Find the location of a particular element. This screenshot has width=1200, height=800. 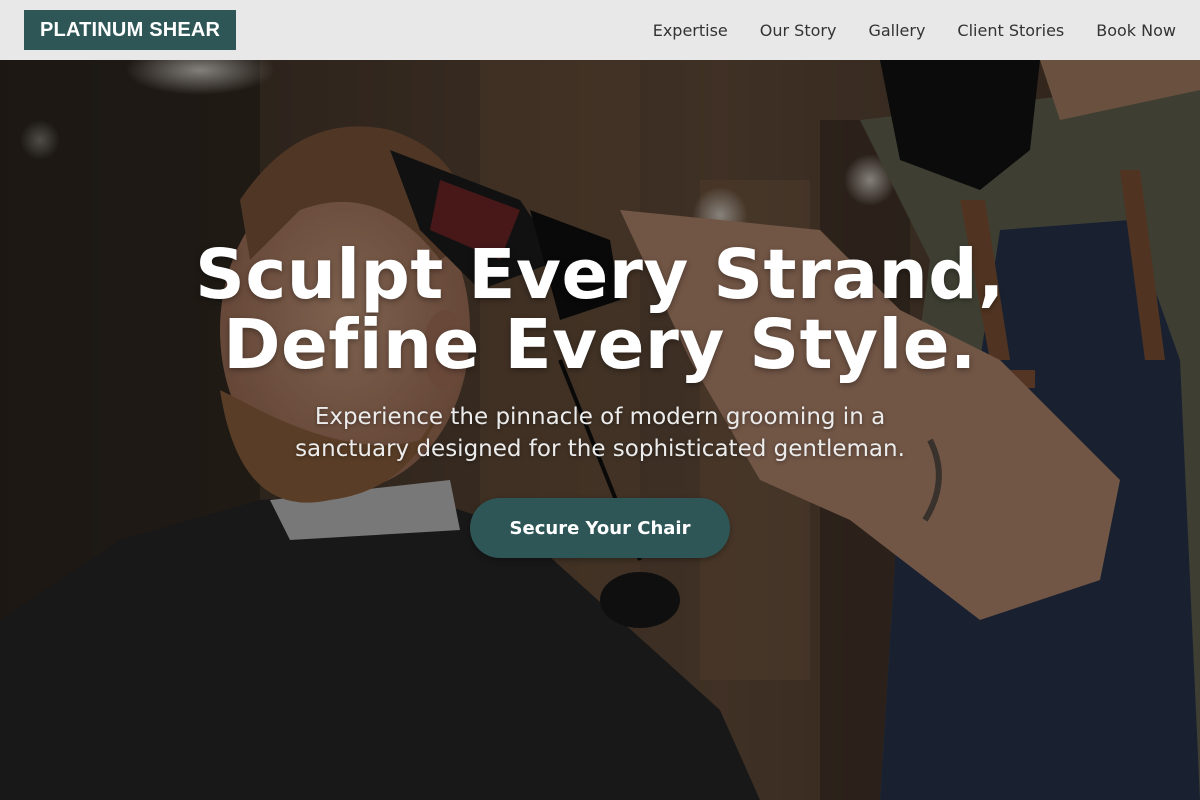

nav-link-client-stories: Client Stories is located at coordinates (1010, 30).